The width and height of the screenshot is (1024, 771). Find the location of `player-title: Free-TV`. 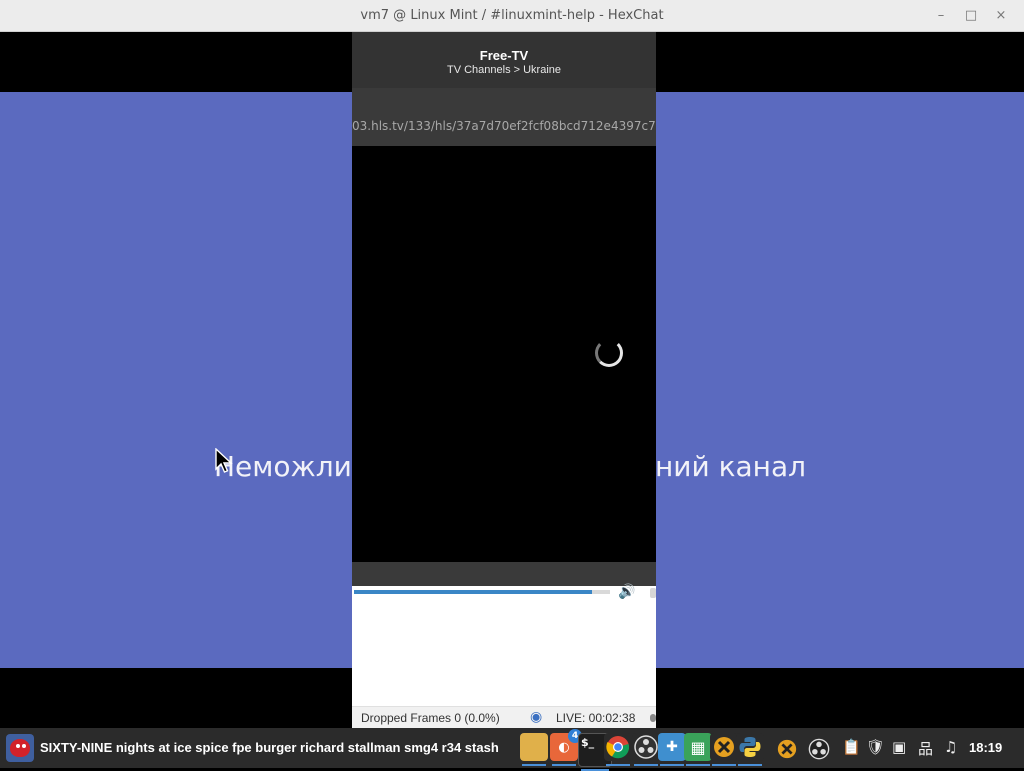

player-title: Free-TV is located at coordinates (504, 55).